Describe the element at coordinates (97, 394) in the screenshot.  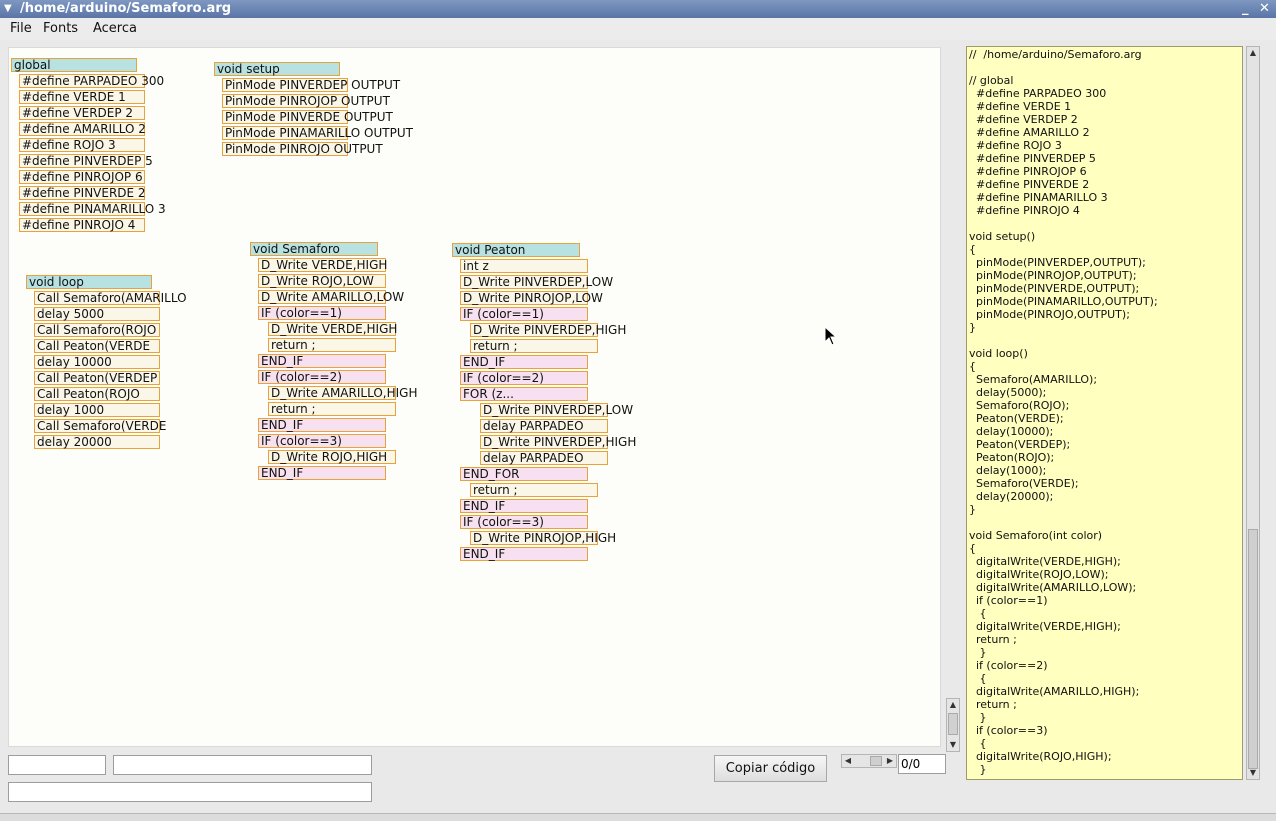
I see `block-call: Call Peaton(ROJO` at that location.